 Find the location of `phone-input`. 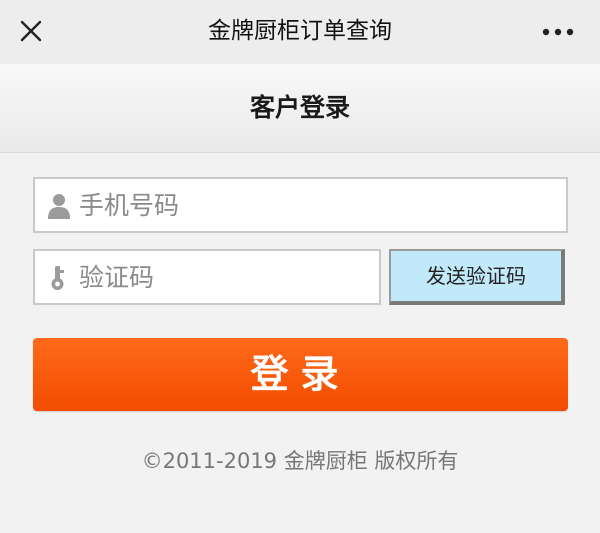

phone-input is located at coordinates (318, 205).